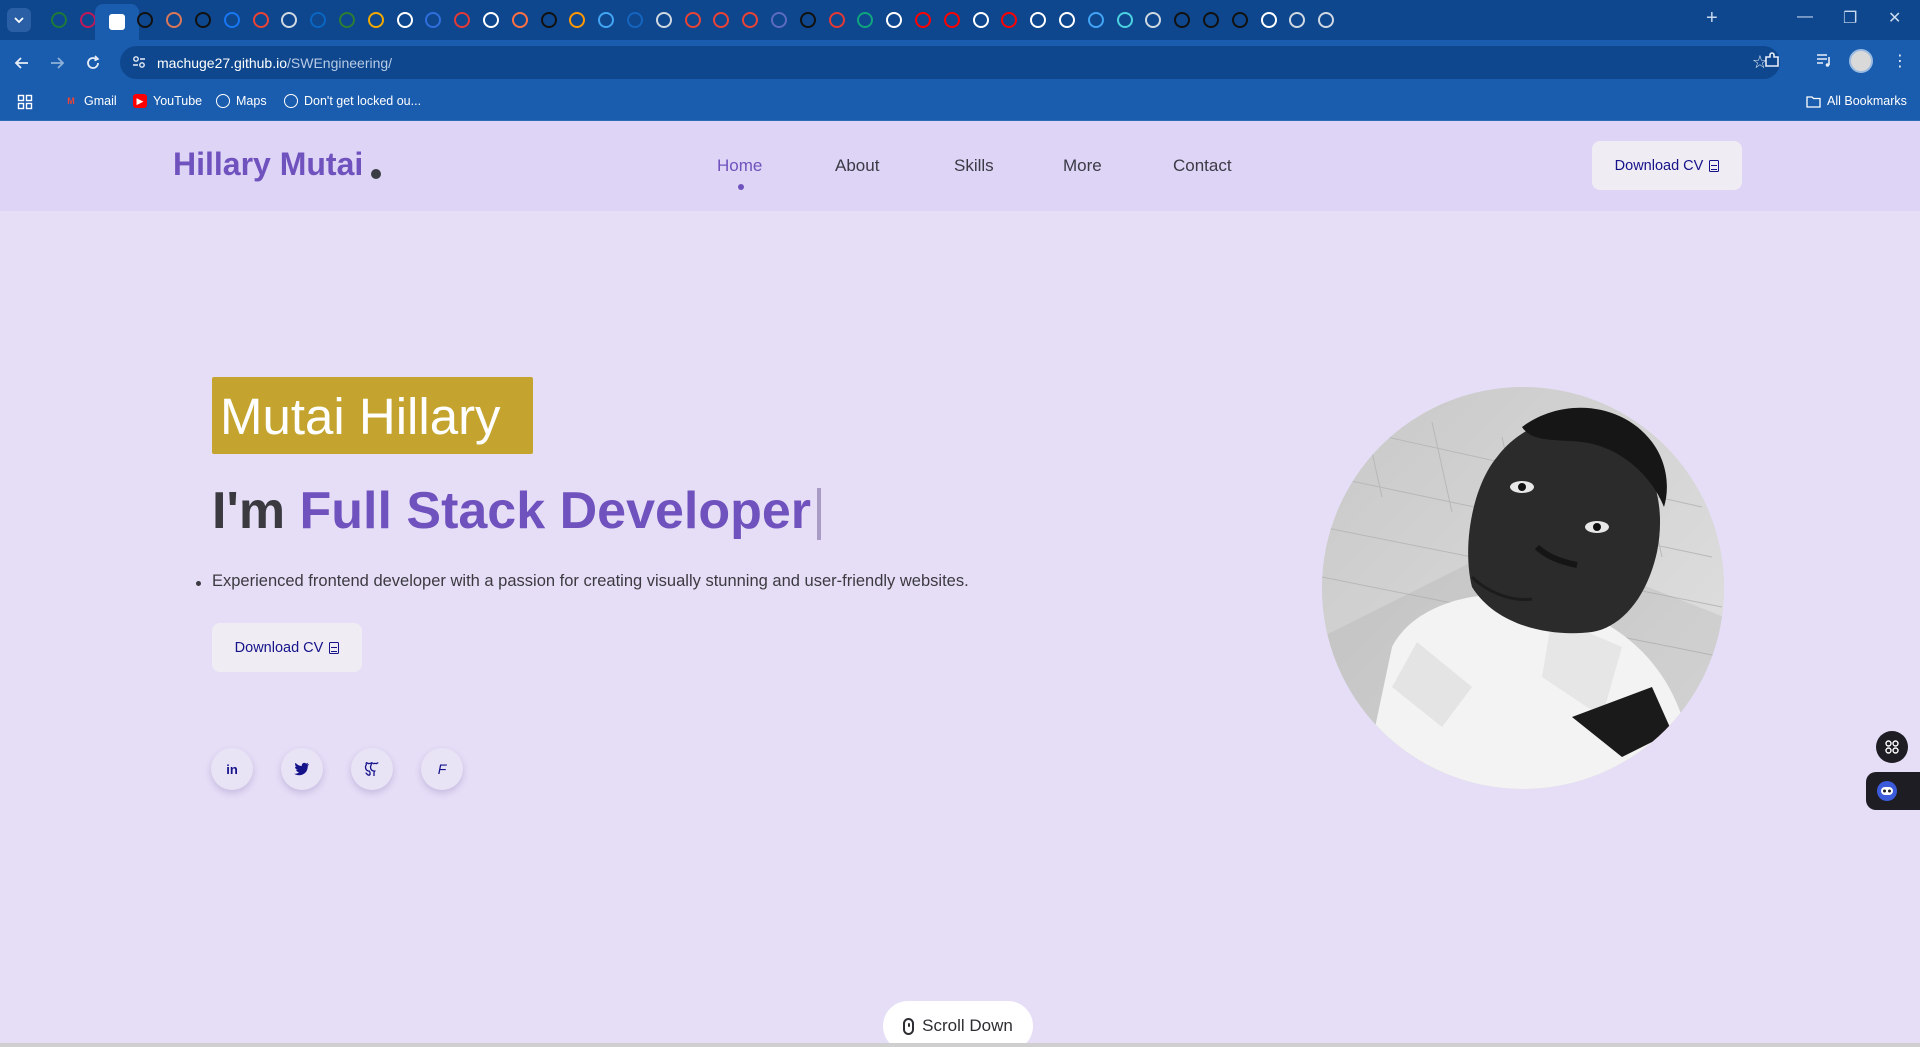 Image resolution: width=1920 pixels, height=1047 pixels. Describe the element at coordinates (22, 63) in the screenshot. I see `back-button` at that location.